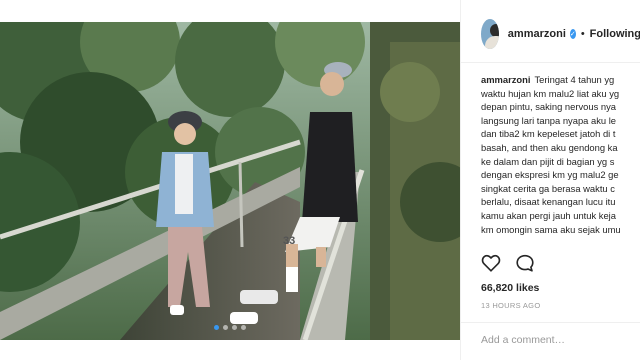 This screenshot has width=640, height=360. I want to click on comment-icon, so click(525, 265).